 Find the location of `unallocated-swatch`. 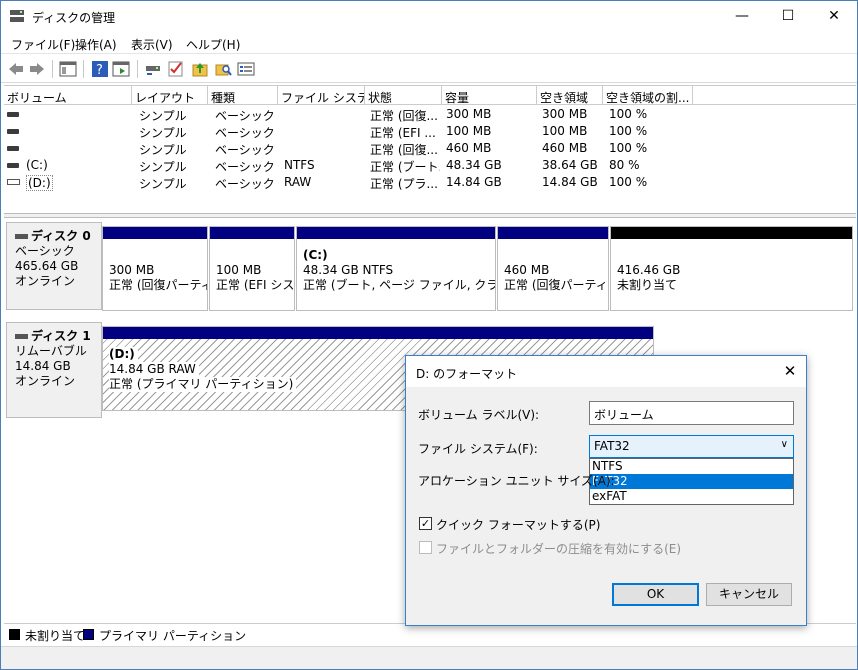

unallocated-swatch is located at coordinates (14, 634).